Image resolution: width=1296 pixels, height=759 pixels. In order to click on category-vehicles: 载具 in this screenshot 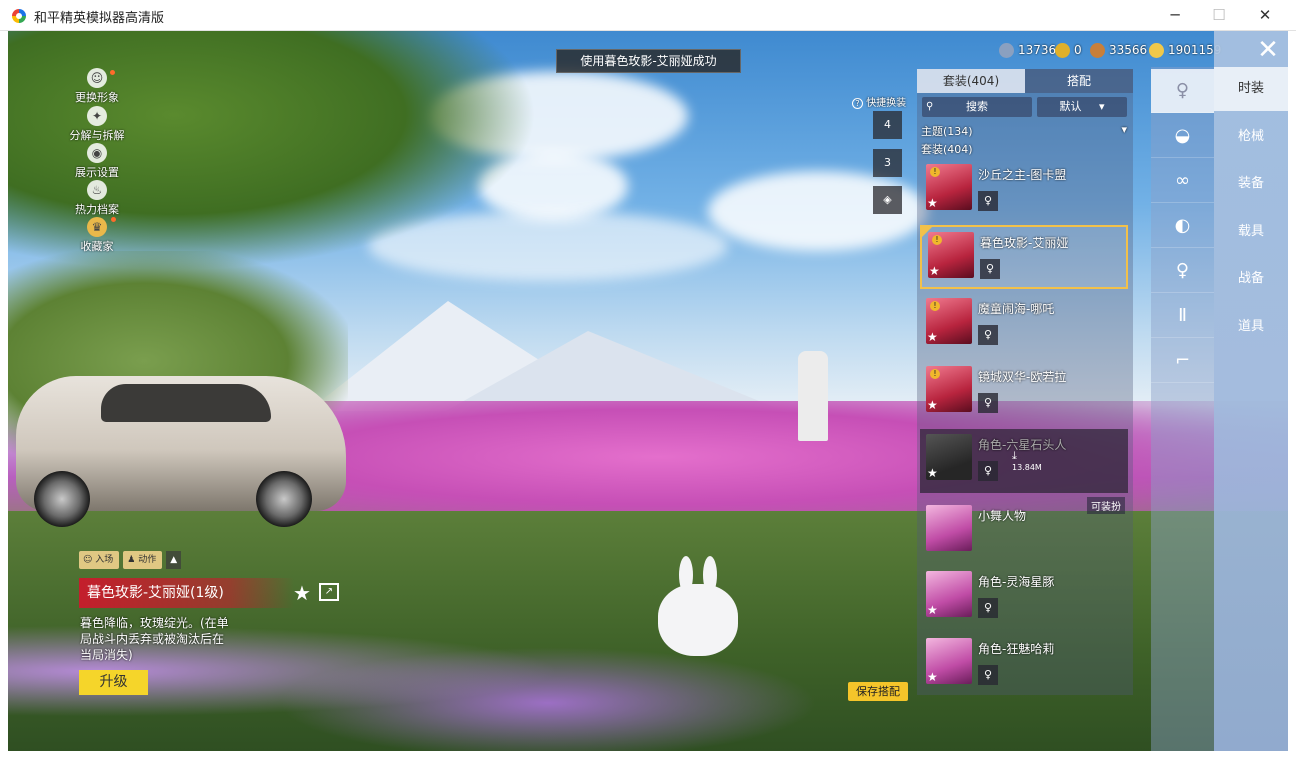, I will do `click(1251, 232)`.